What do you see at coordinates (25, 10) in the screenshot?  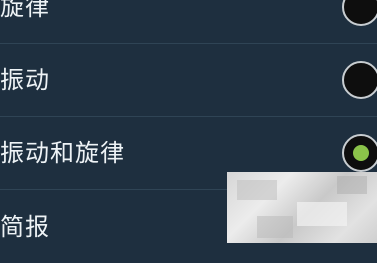 I see `option-label-melody: 旋律` at bounding box center [25, 10].